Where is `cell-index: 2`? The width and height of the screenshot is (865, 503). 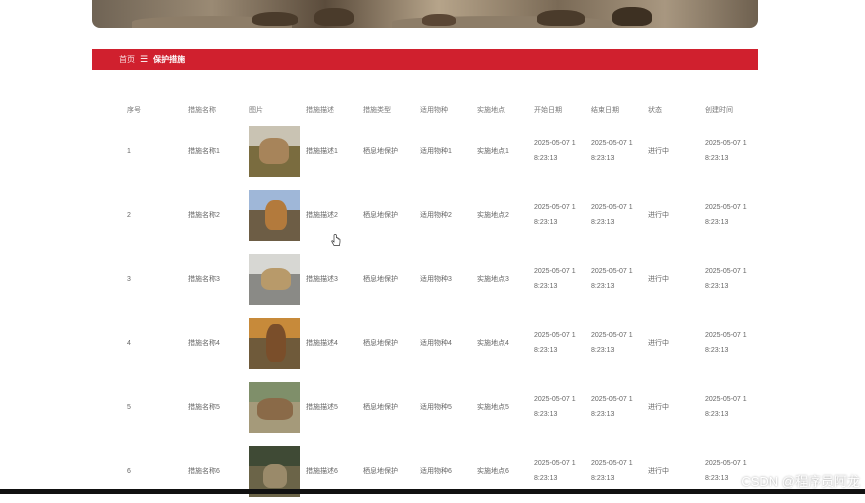 cell-index: 2 is located at coordinates (129, 215).